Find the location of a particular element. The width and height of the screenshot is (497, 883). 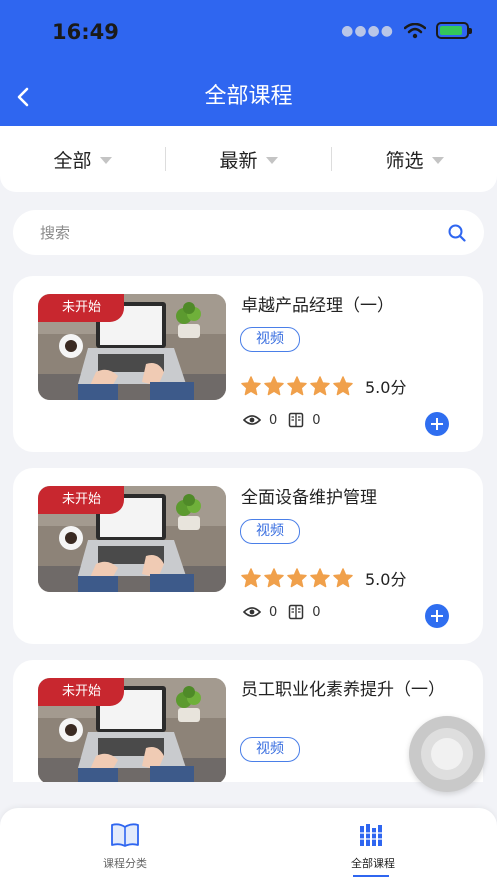

filter-latest: 最新 is located at coordinates (248, 159).